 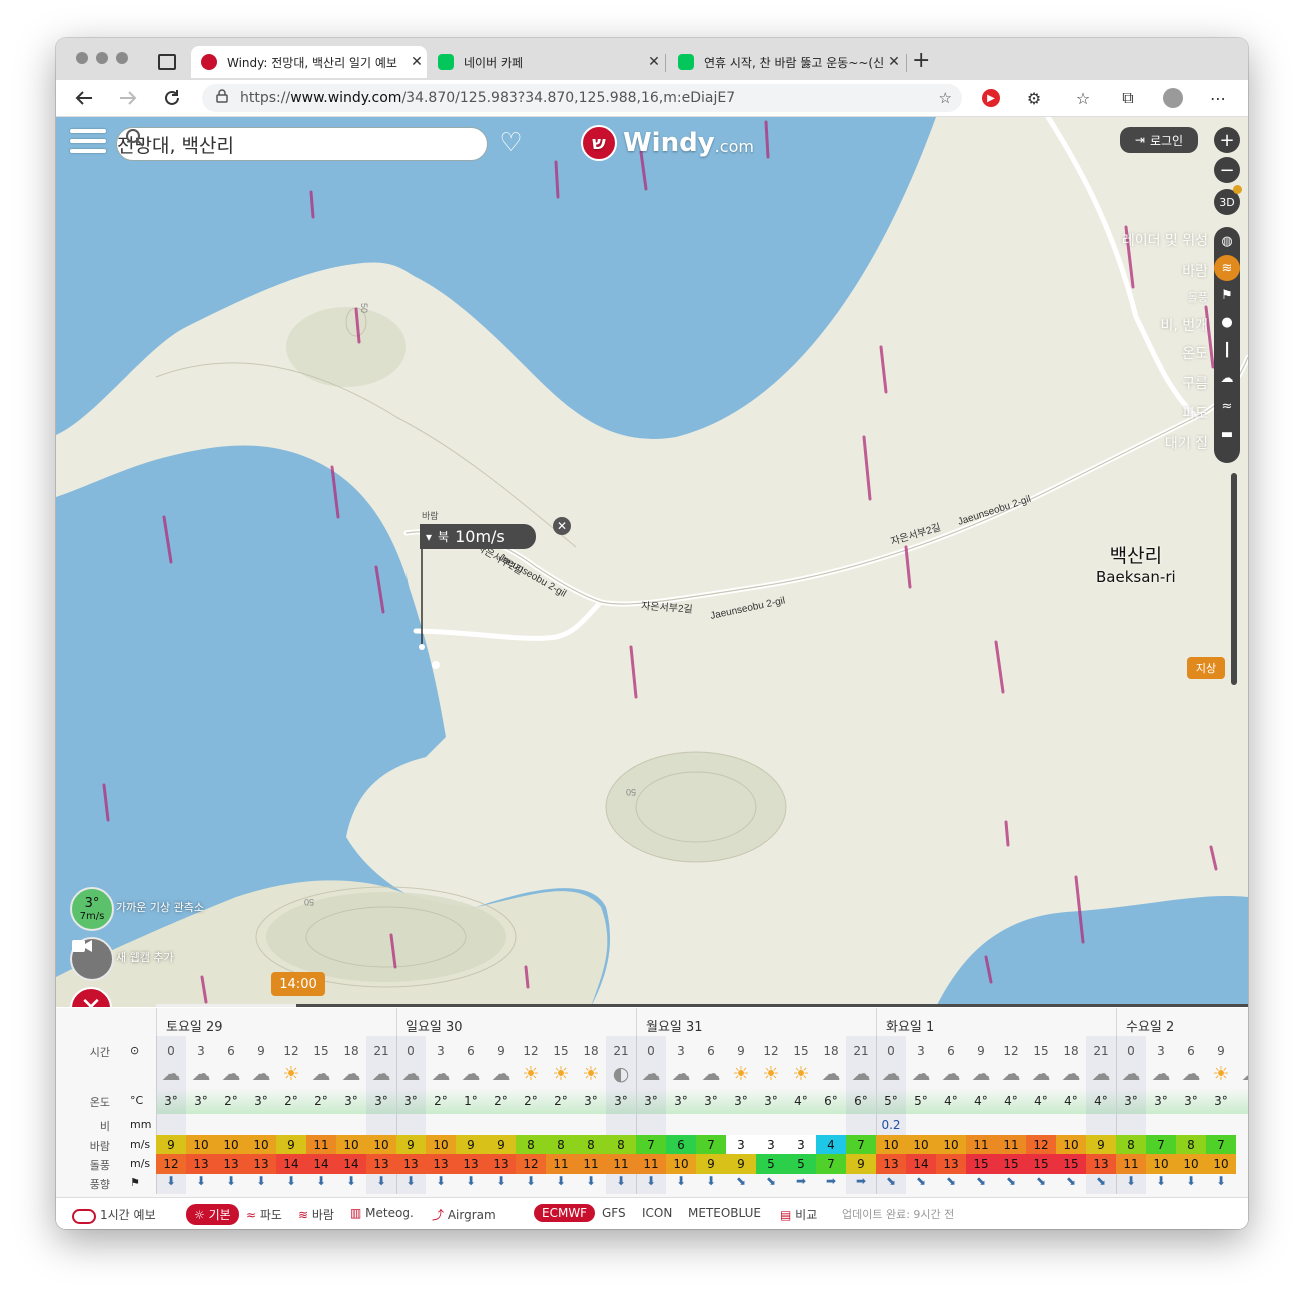 I want to click on layer-label-wind: 바람, so click(x=1195, y=271).